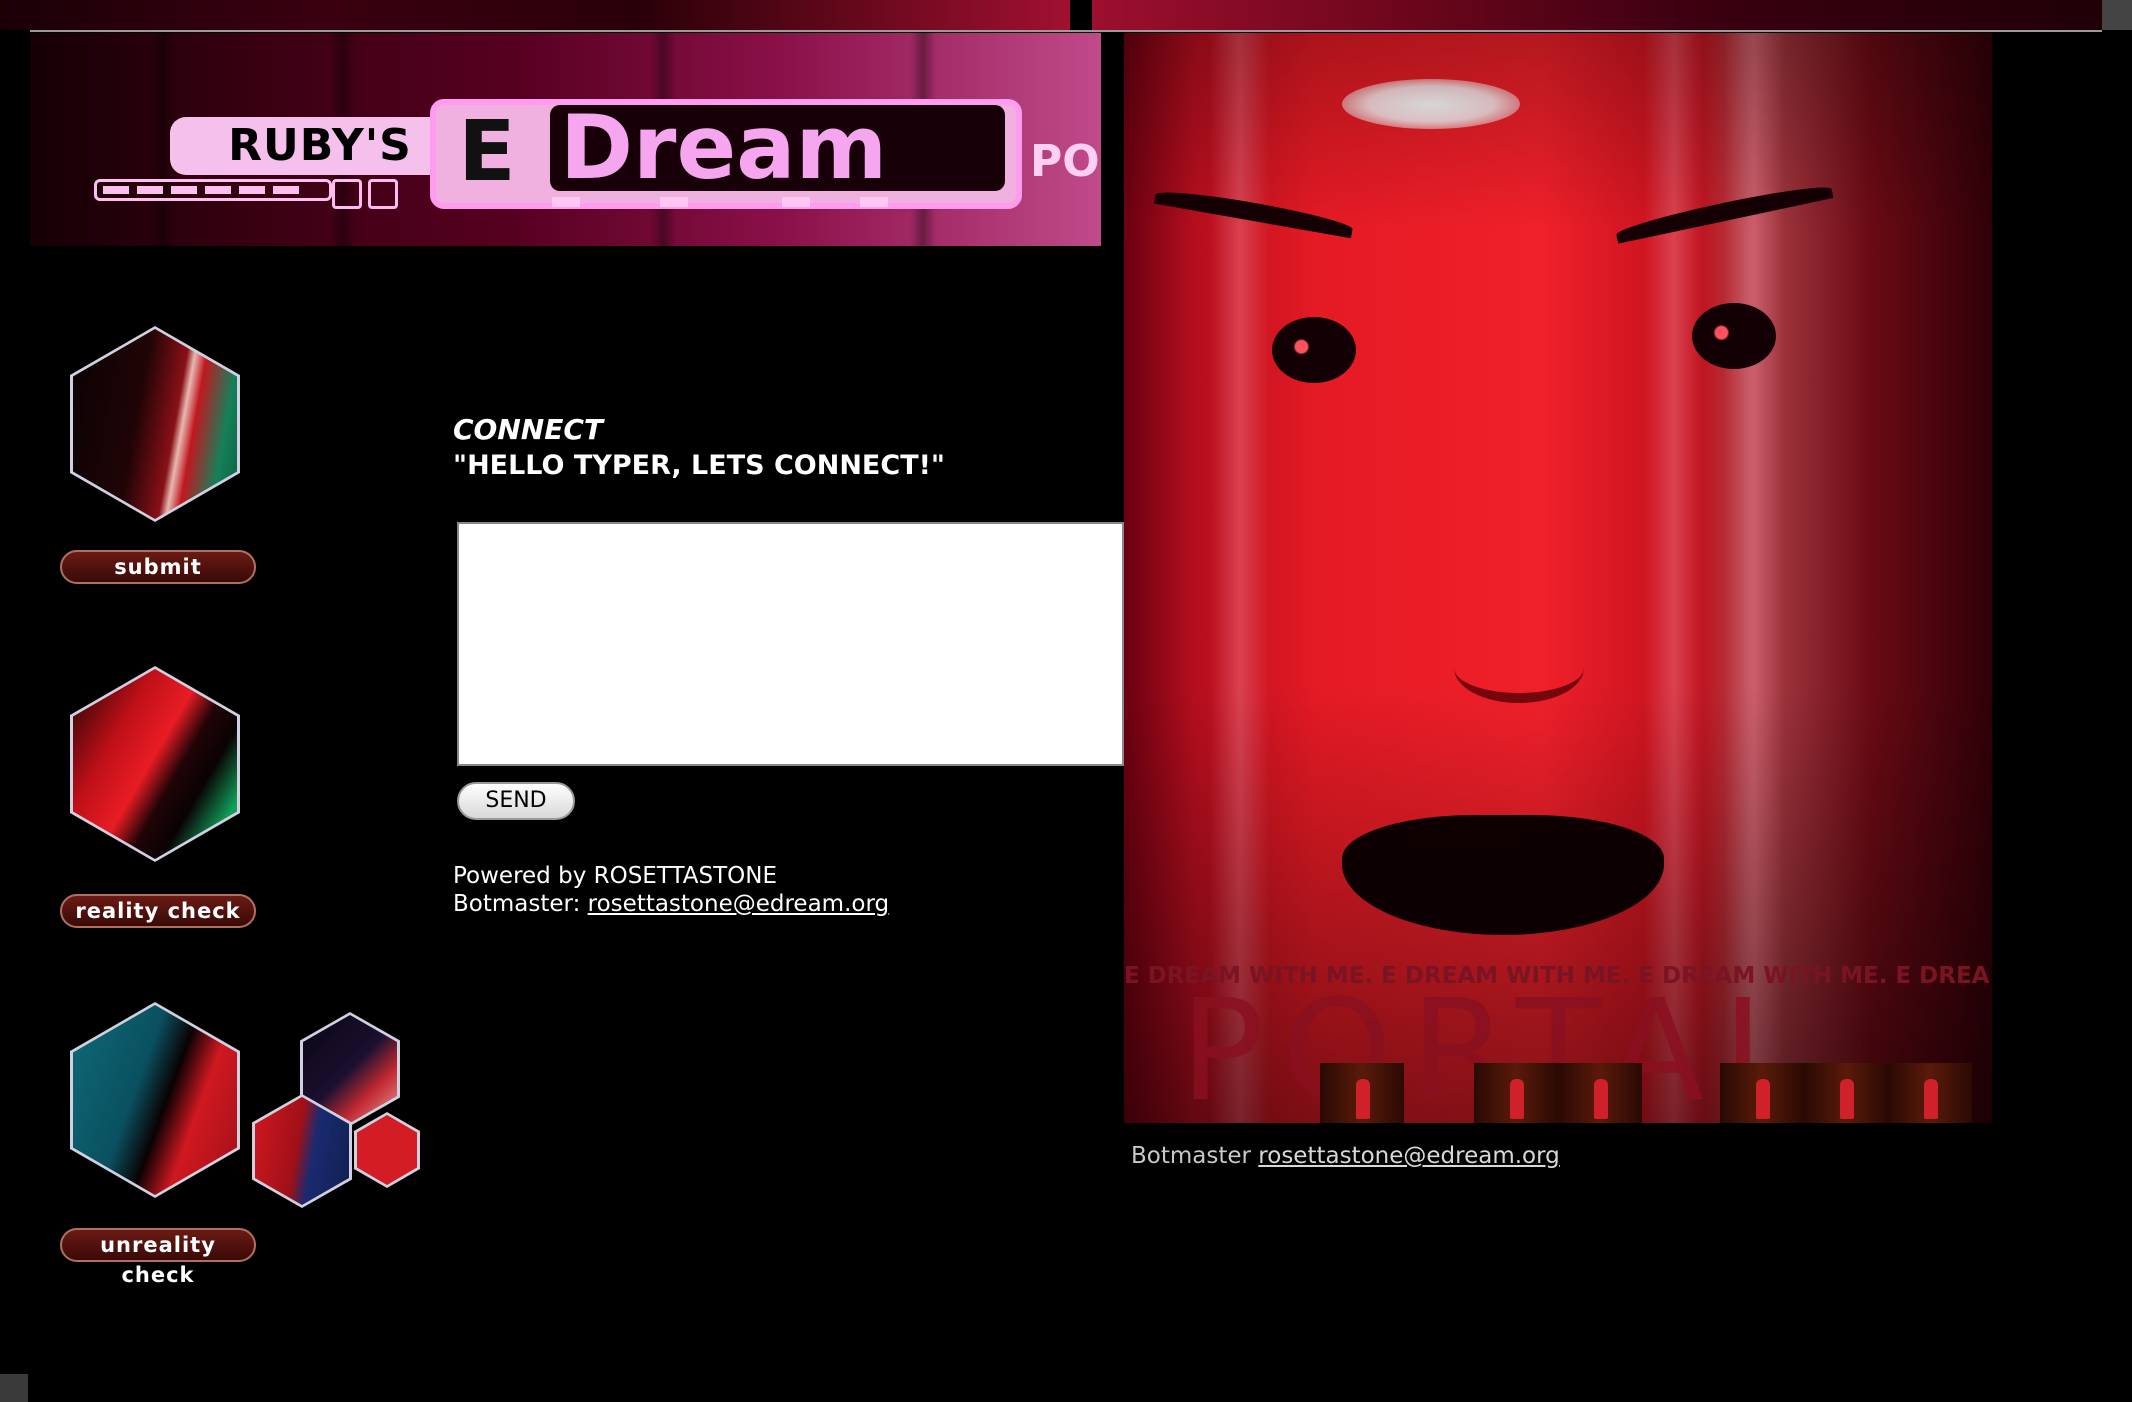 This screenshot has height=1402, width=2132. I want to click on powered-by-name: ROSETTASTONE, so click(685, 876).